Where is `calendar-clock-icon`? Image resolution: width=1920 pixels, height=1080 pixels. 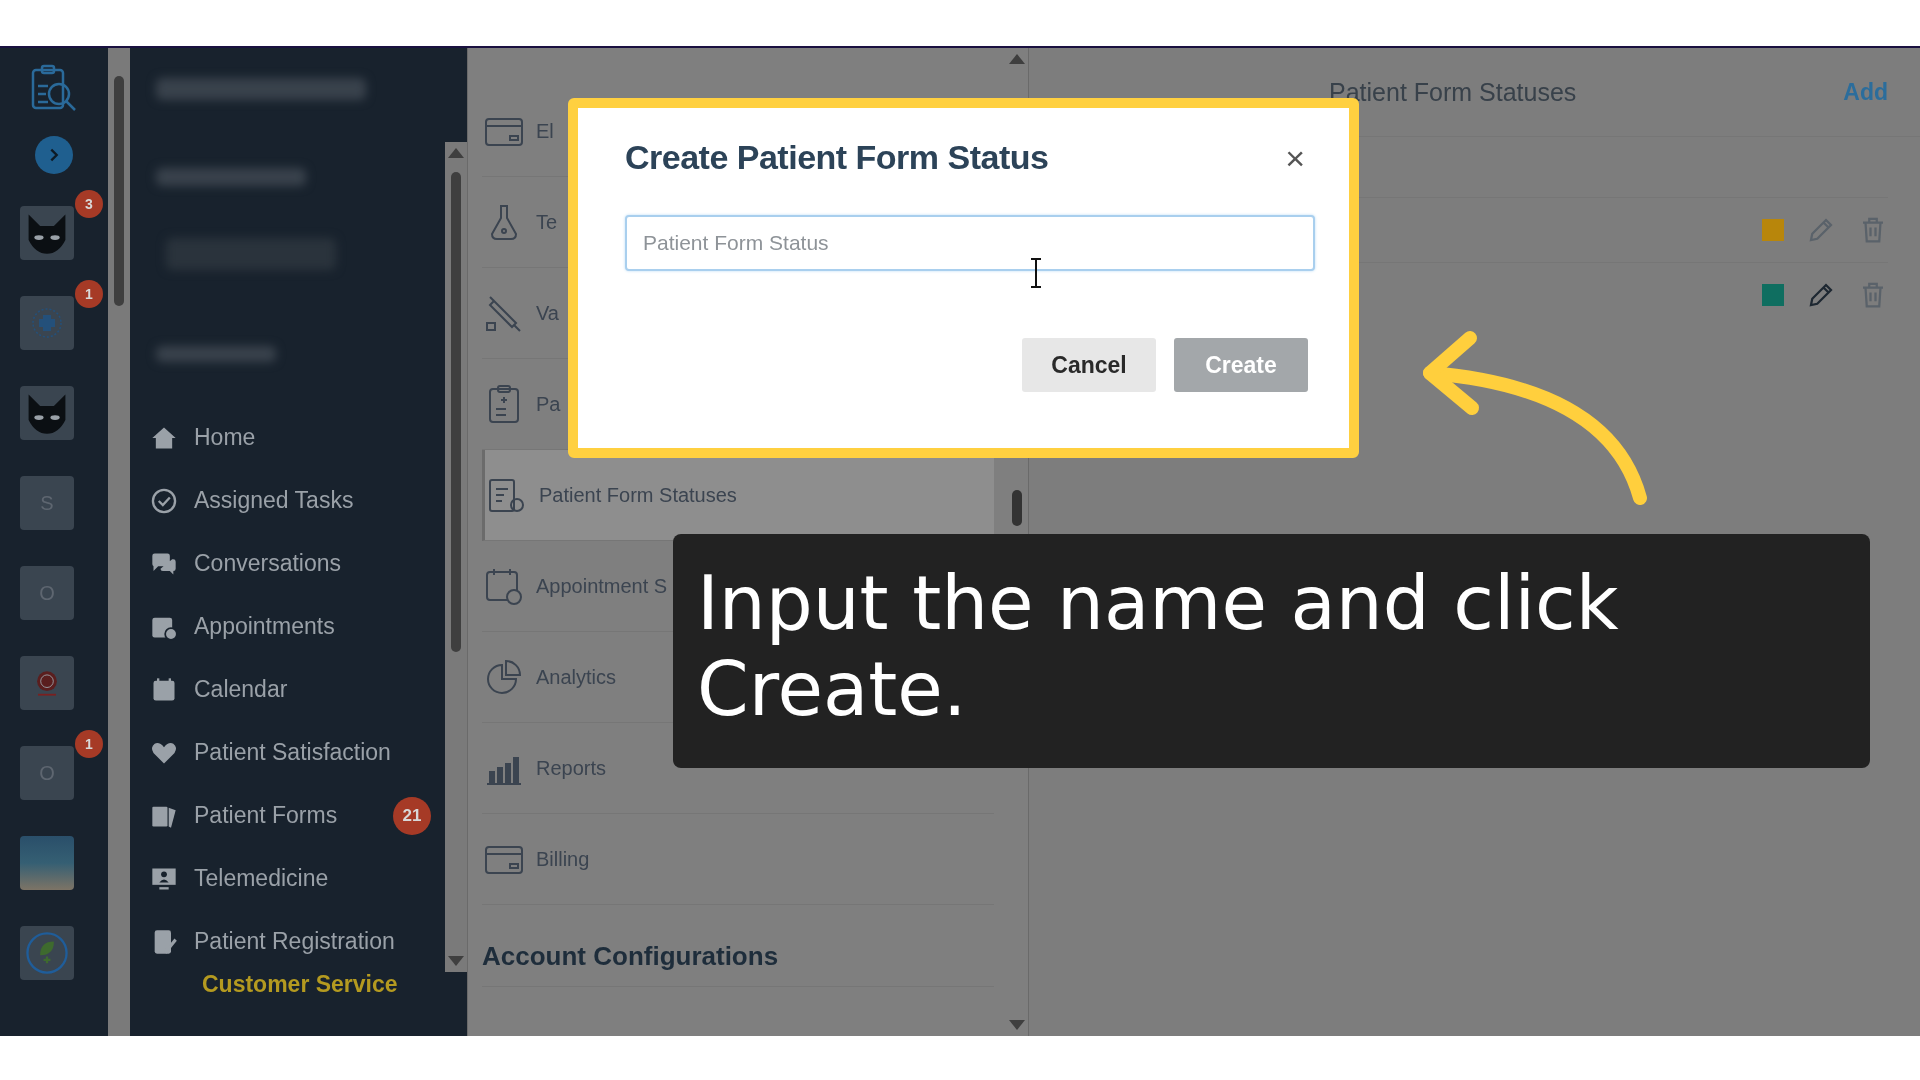
calendar-clock-icon is located at coordinates (504, 586).